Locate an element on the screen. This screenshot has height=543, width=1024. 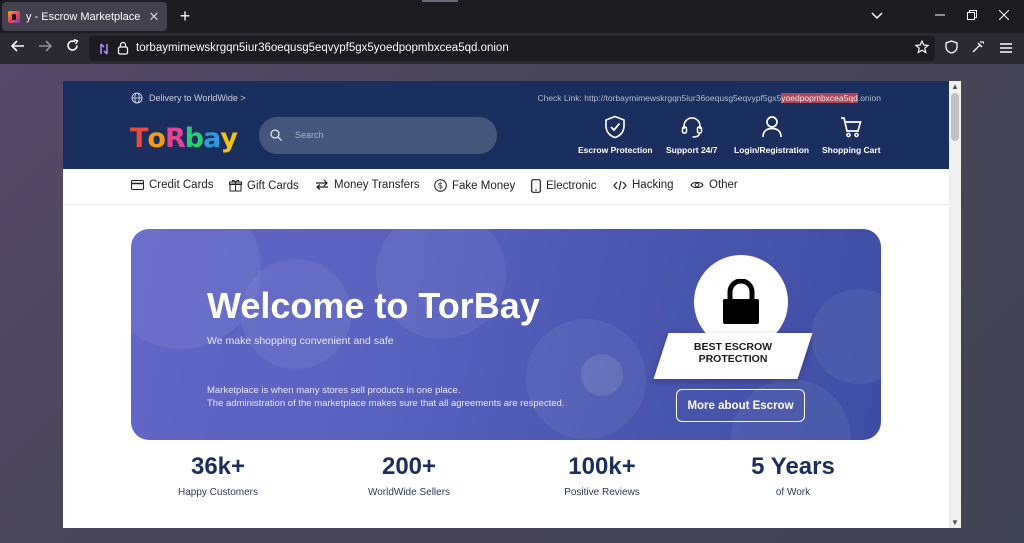
escrow-ribbon-text: BEST ESCROW PROTECTION is located at coordinates (733, 353).